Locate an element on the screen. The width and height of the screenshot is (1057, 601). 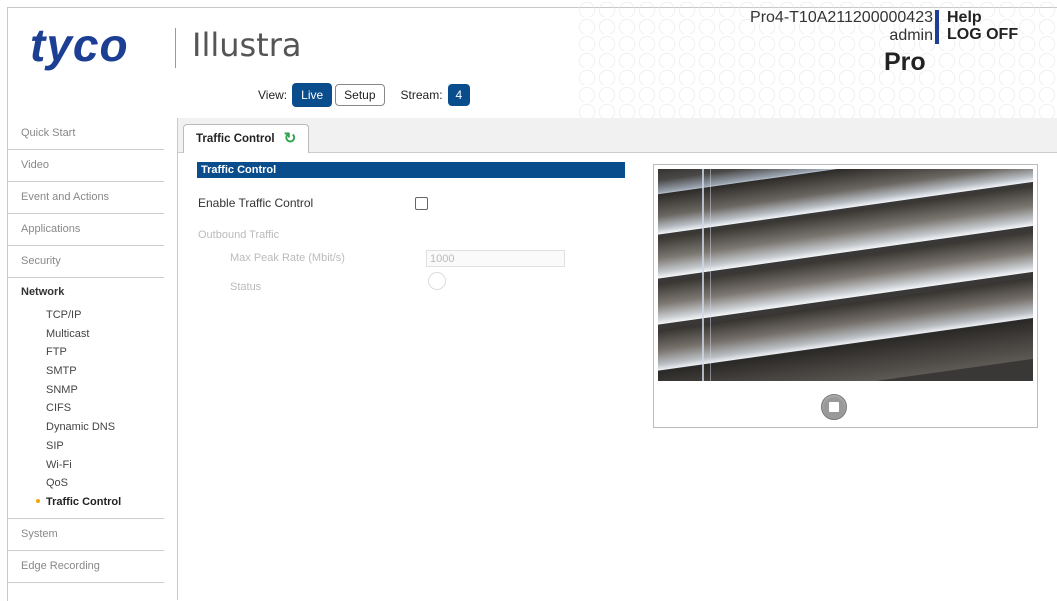
sidebar-subitem-multicast: Multicast is located at coordinates (85, 334).